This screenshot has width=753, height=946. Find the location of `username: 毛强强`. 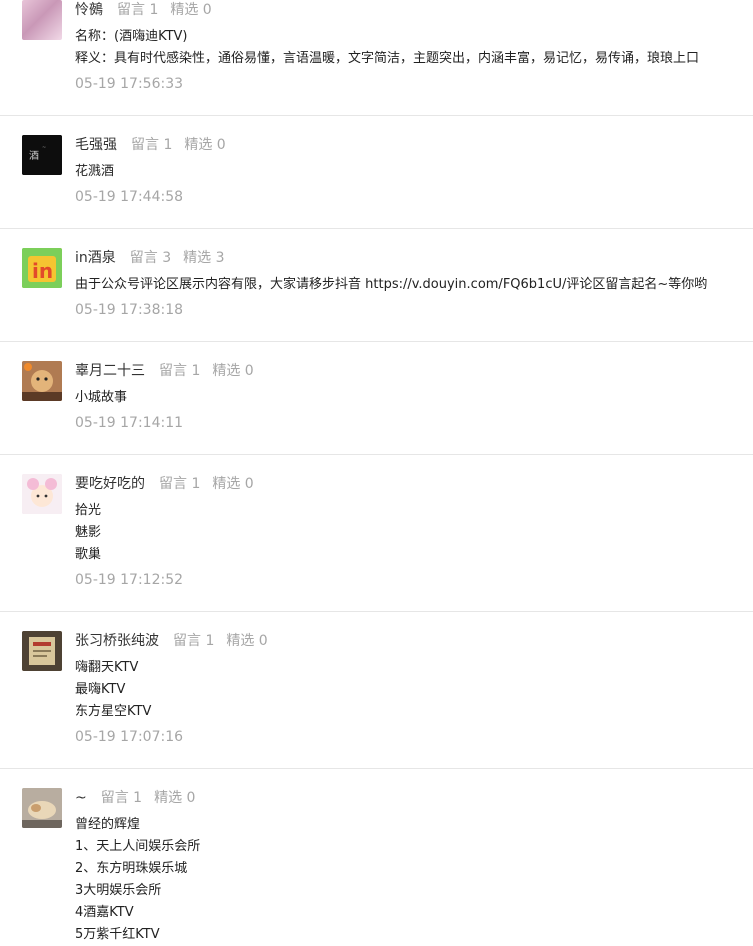

username: 毛强强 is located at coordinates (96, 145).